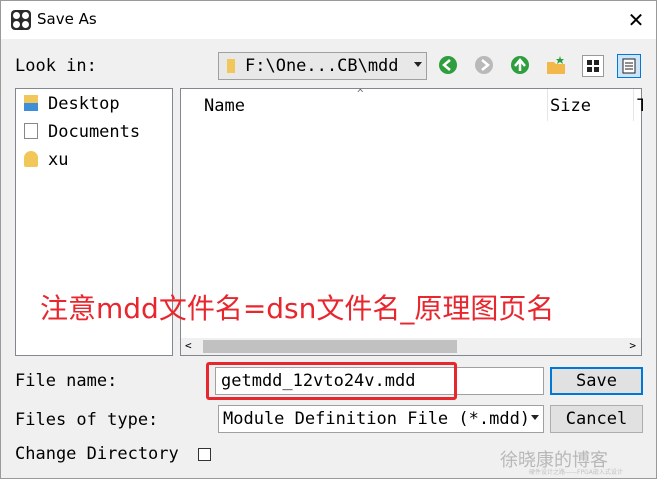  What do you see at coordinates (375, 419) in the screenshot?
I see `file-type-value: Module Definition File (*.mdd)` at bounding box center [375, 419].